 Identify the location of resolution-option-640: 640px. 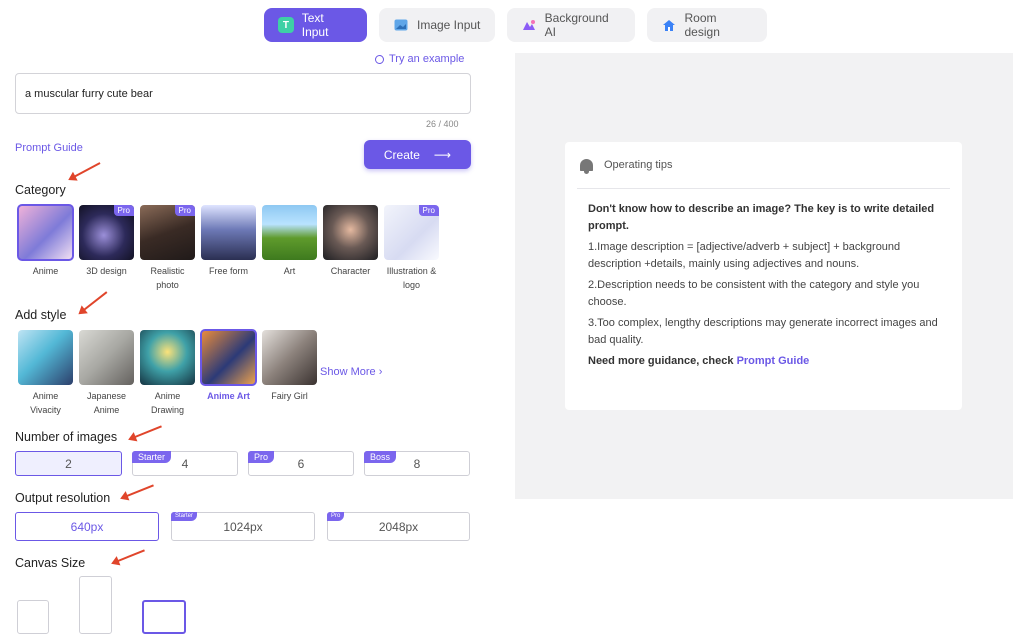
(87, 526).